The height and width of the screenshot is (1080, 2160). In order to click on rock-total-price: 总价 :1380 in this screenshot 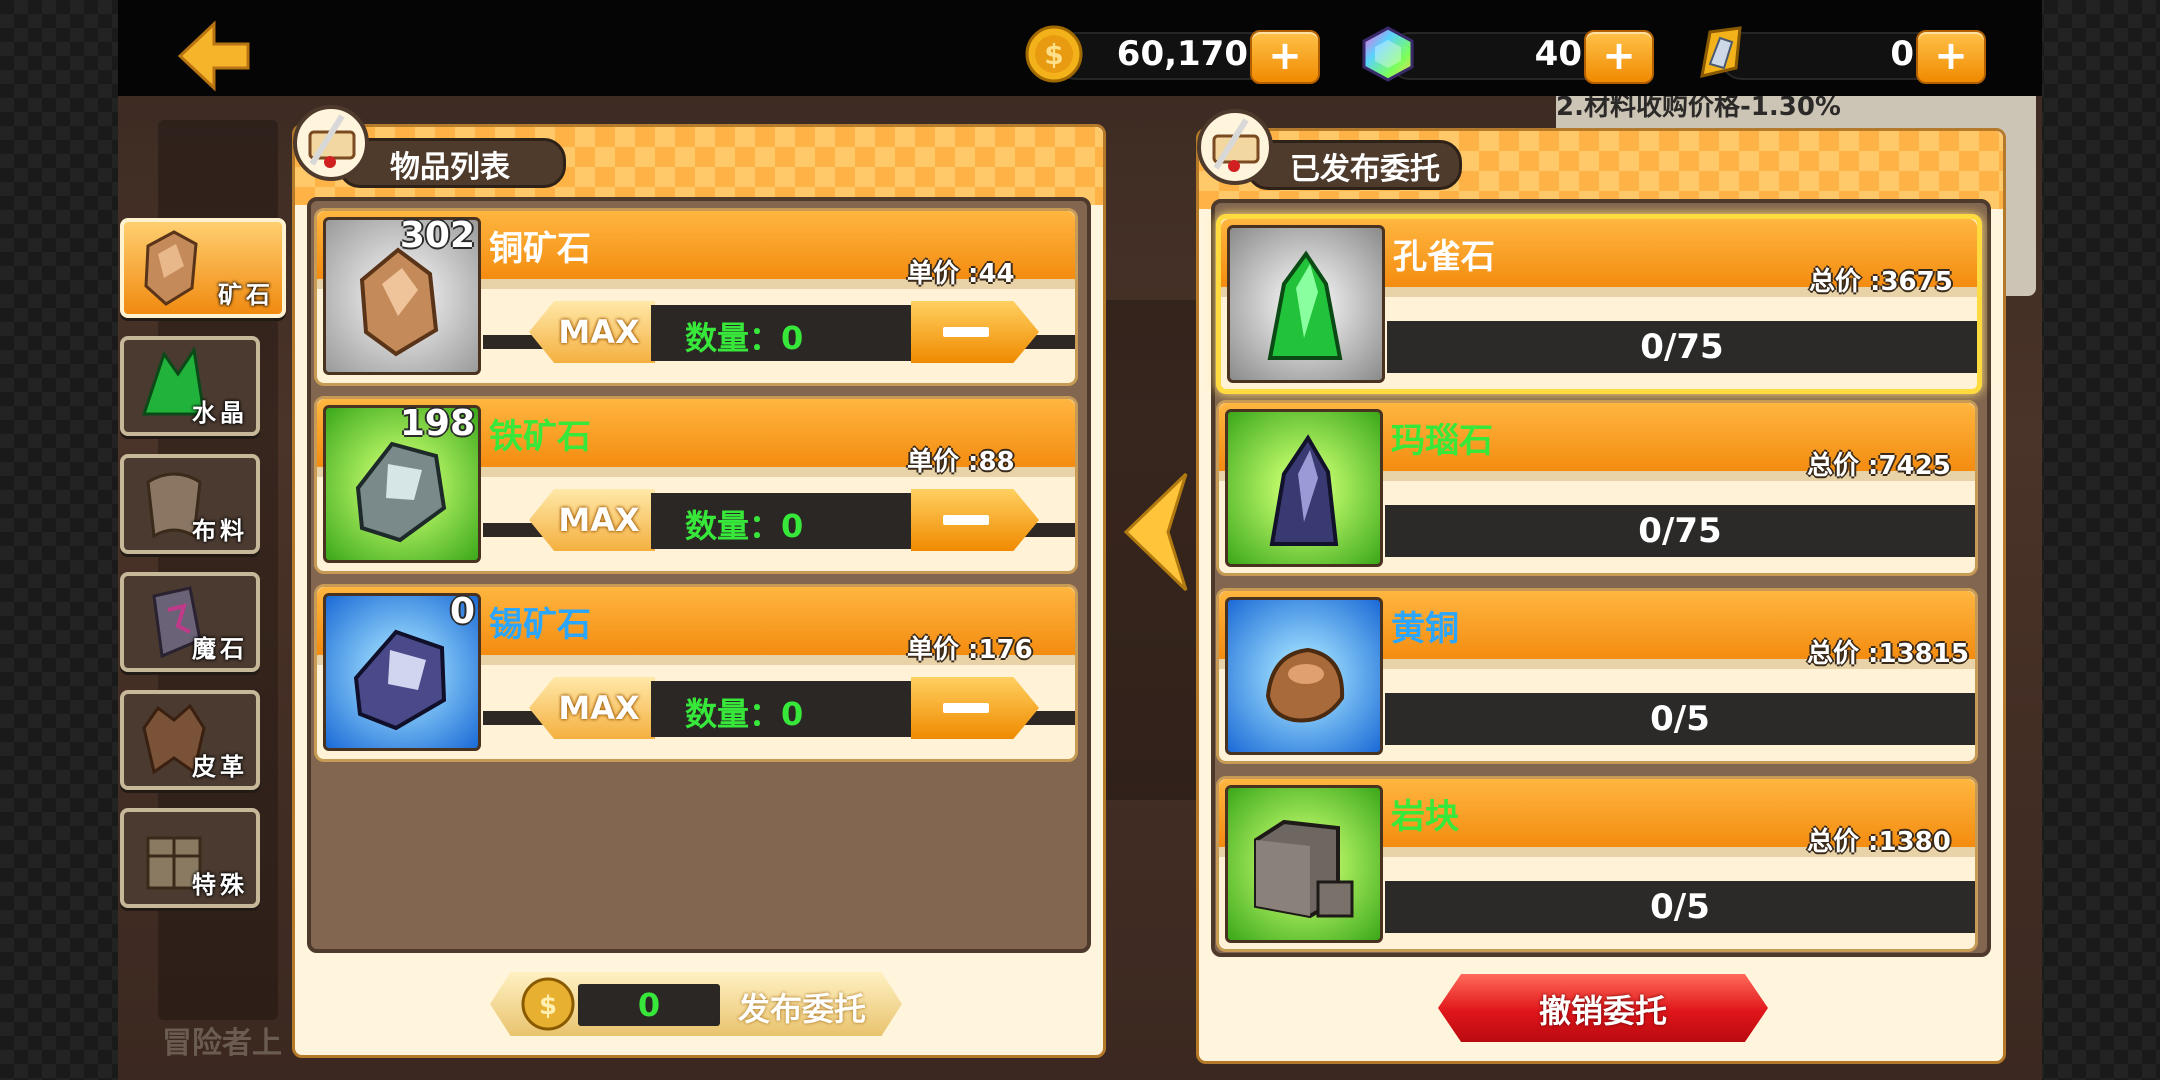, I will do `click(1879, 842)`.